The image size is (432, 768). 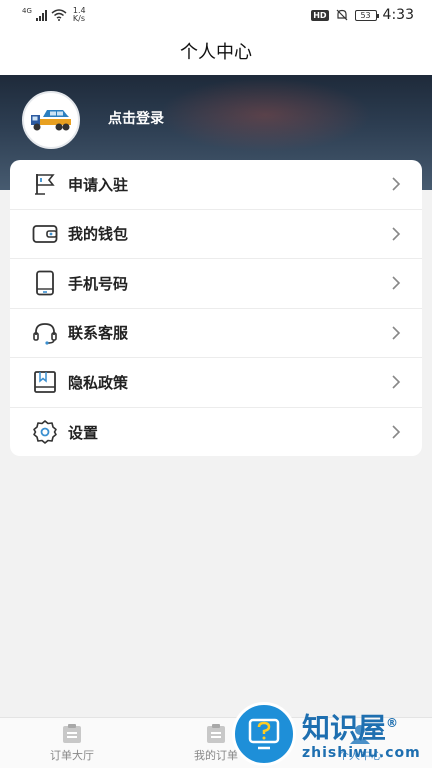 What do you see at coordinates (78, 18) in the screenshot?
I see `network-speed-unit: K/s` at bounding box center [78, 18].